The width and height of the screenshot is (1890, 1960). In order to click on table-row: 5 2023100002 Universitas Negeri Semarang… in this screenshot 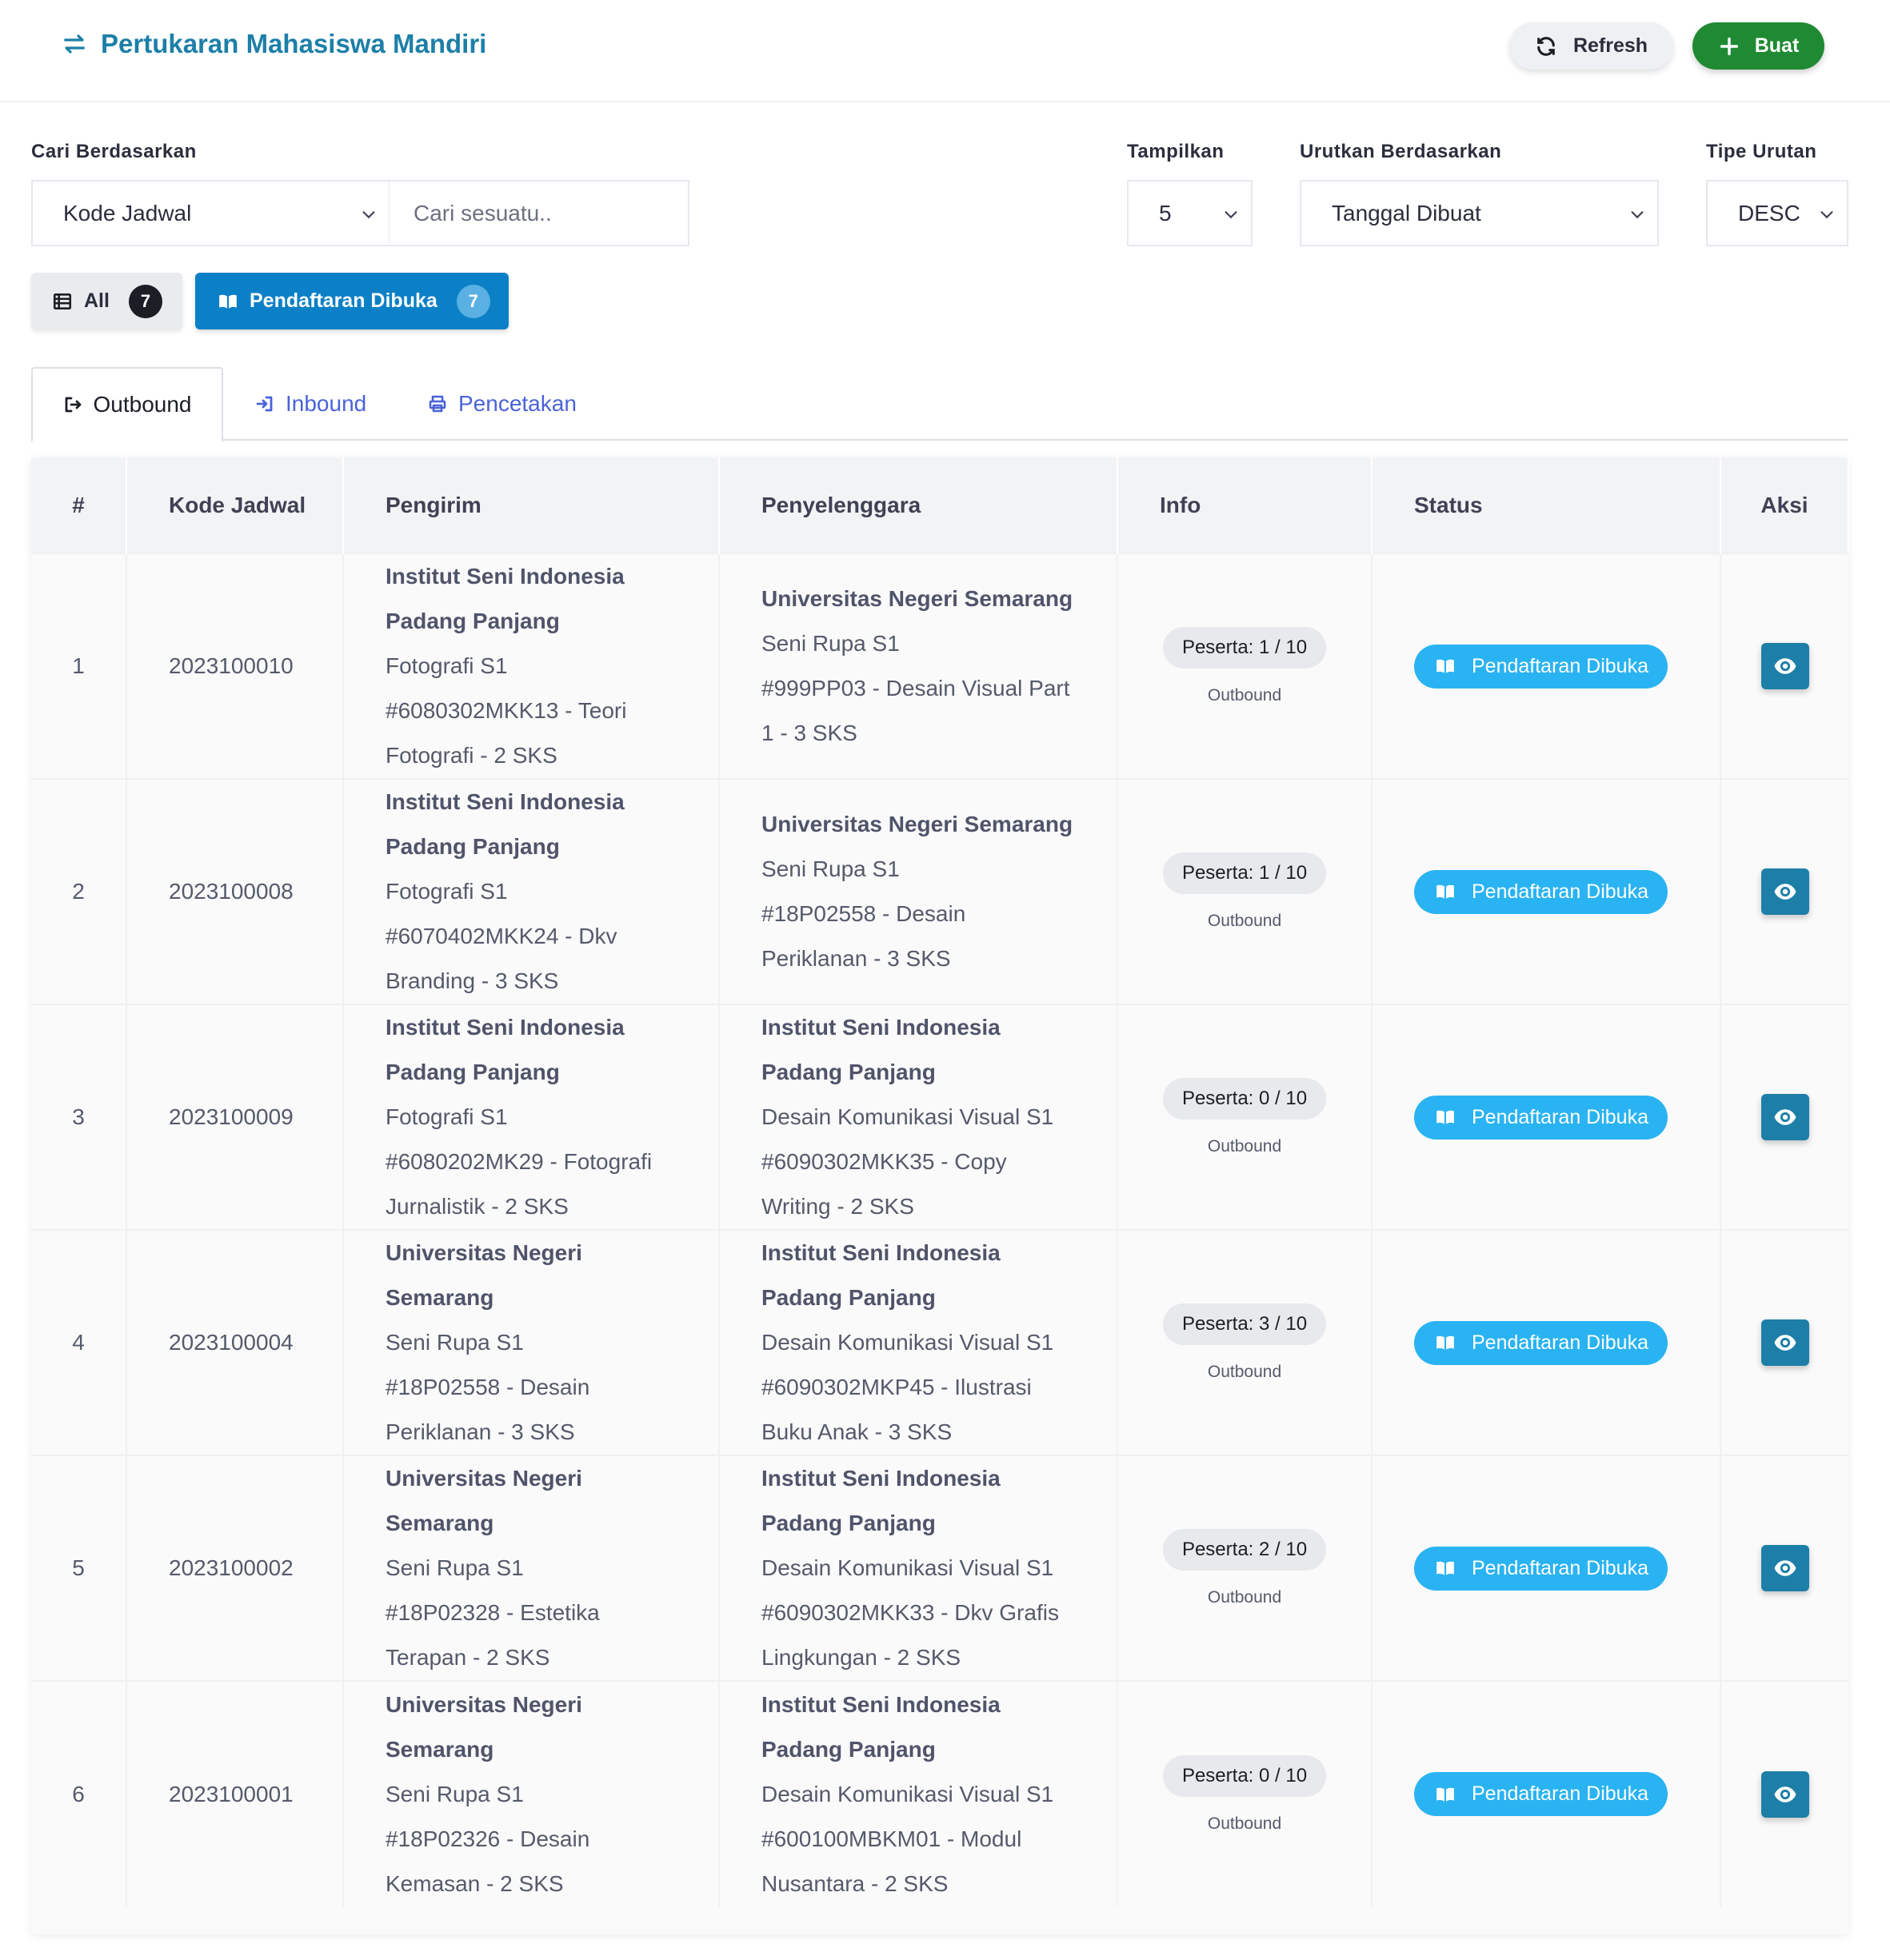, I will do `click(939, 1568)`.